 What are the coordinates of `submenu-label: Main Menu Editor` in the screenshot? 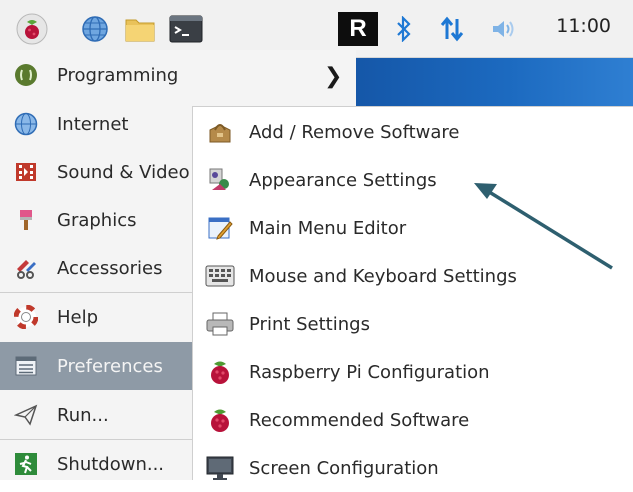 It's located at (328, 228).